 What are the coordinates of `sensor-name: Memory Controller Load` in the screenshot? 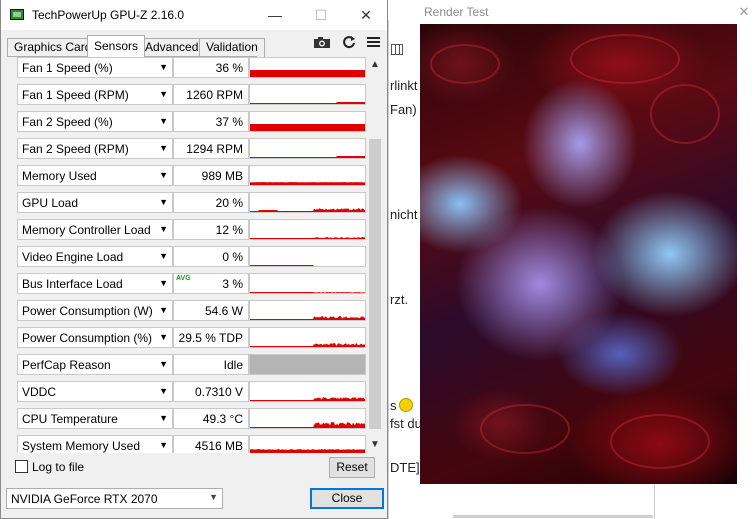 It's located at (86, 230).